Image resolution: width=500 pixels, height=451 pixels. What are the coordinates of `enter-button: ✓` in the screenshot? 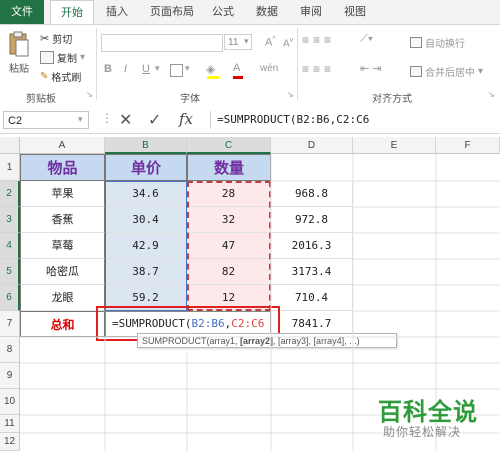 It's located at (154, 120).